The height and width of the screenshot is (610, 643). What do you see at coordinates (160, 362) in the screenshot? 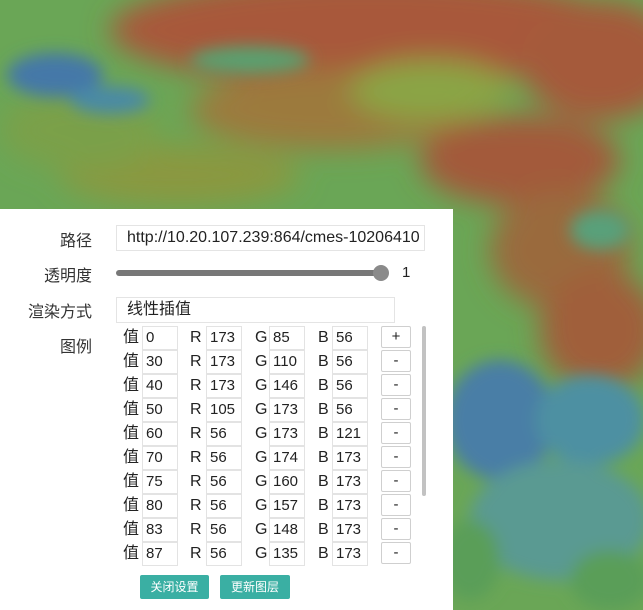
I see `value-input: 30` at bounding box center [160, 362].